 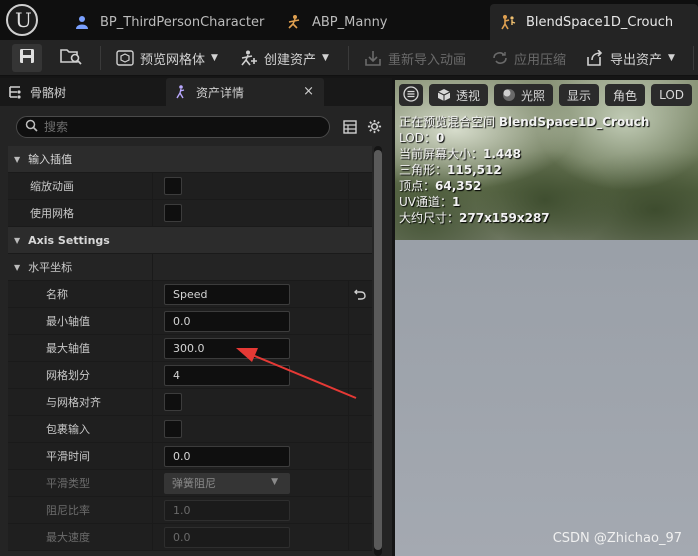 I want to click on property-label: 与网格对齐, so click(x=80, y=402).